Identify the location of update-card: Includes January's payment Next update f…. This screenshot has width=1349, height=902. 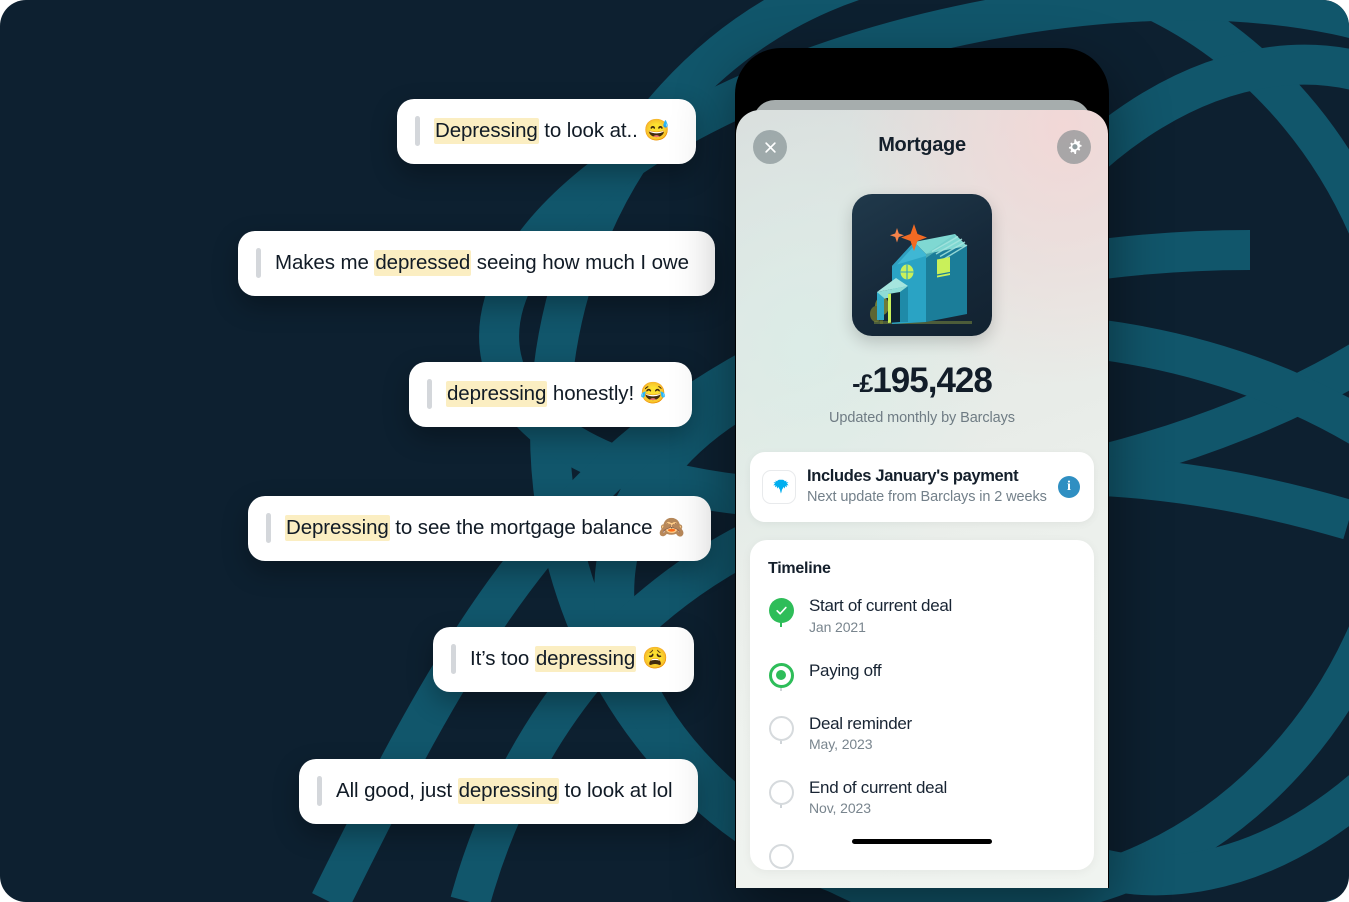
(922, 487).